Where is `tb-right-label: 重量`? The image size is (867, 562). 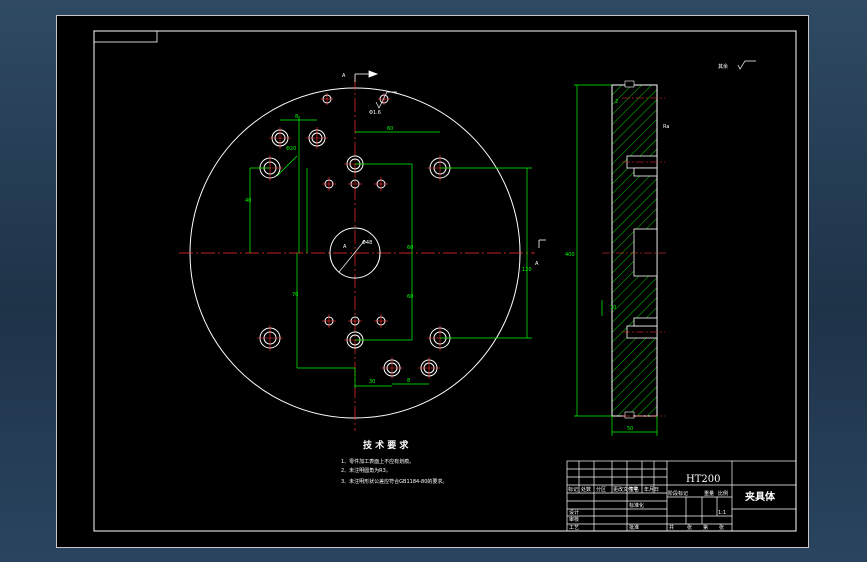 tb-right-label: 重量 is located at coordinates (709, 493).